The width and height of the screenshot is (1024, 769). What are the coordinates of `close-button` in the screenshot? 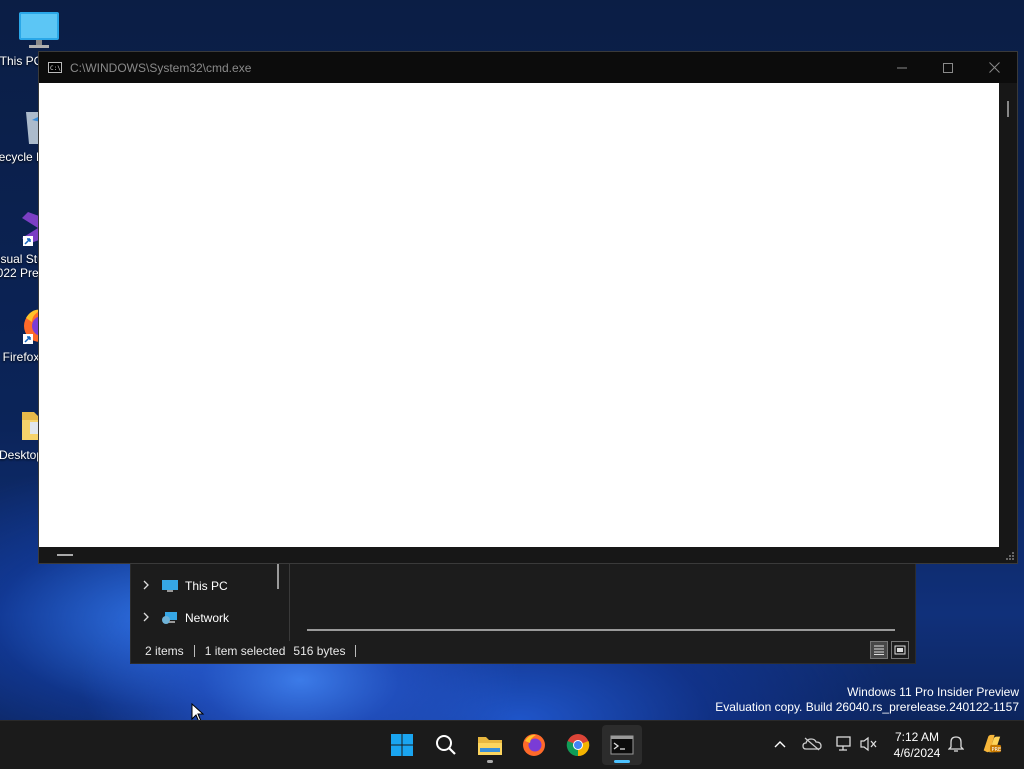 It's located at (994, 67).